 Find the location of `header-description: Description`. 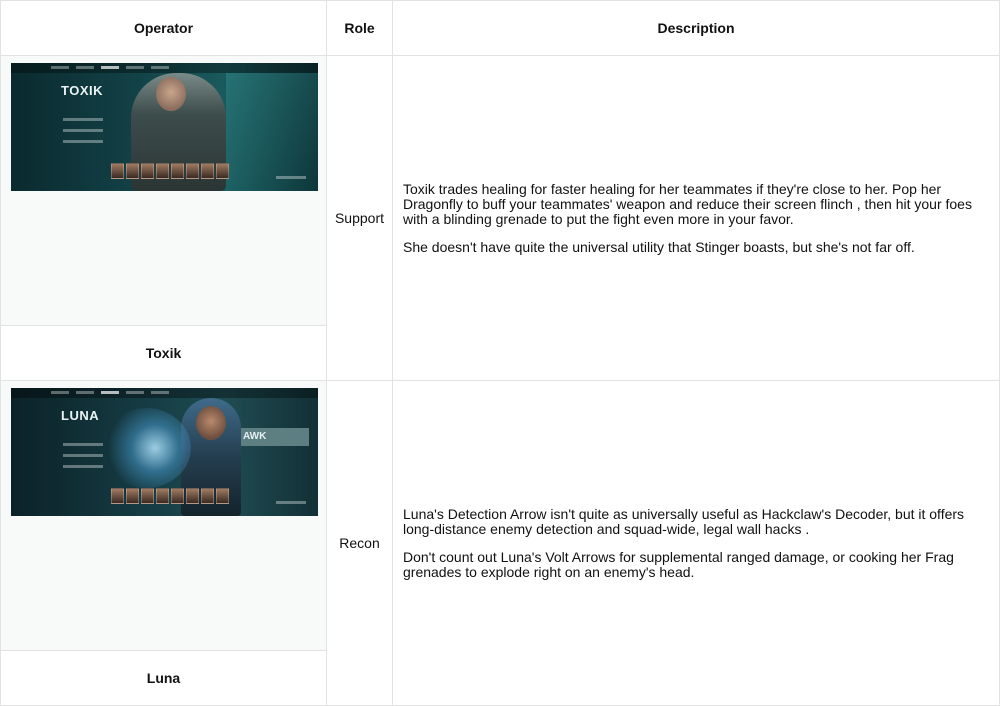

header-description: Description is located at coordinates (696, 28).